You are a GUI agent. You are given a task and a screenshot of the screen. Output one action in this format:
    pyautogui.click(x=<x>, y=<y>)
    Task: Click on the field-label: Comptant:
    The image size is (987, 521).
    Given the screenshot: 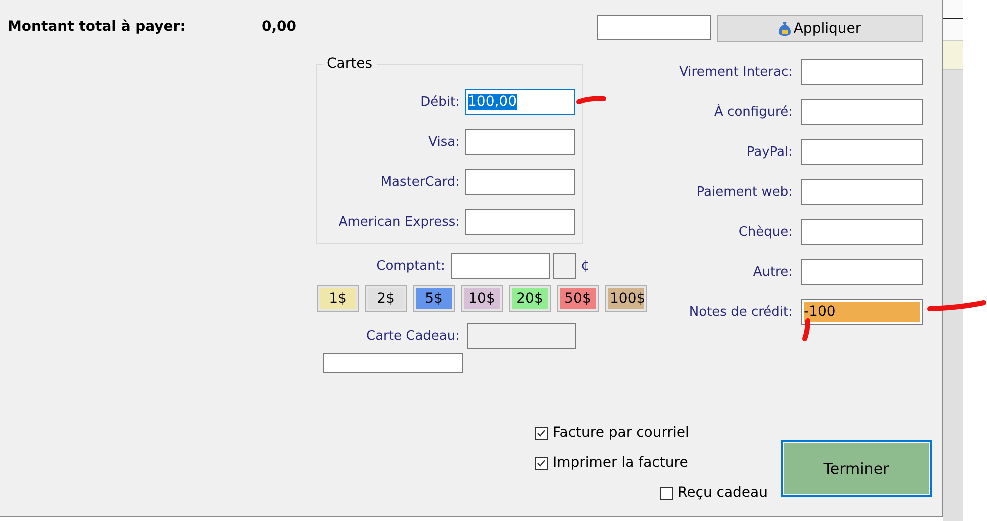 What is the action you would take?
    pyautogui.click(x=411, y=266)
    